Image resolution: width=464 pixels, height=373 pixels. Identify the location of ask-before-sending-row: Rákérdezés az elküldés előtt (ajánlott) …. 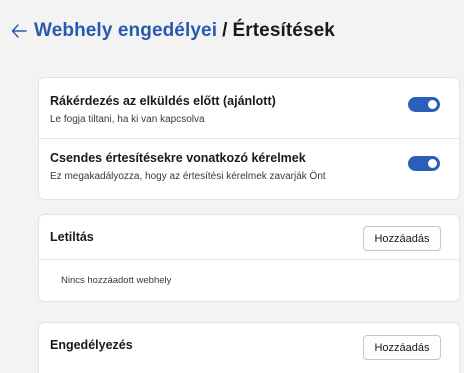
(249, 108).